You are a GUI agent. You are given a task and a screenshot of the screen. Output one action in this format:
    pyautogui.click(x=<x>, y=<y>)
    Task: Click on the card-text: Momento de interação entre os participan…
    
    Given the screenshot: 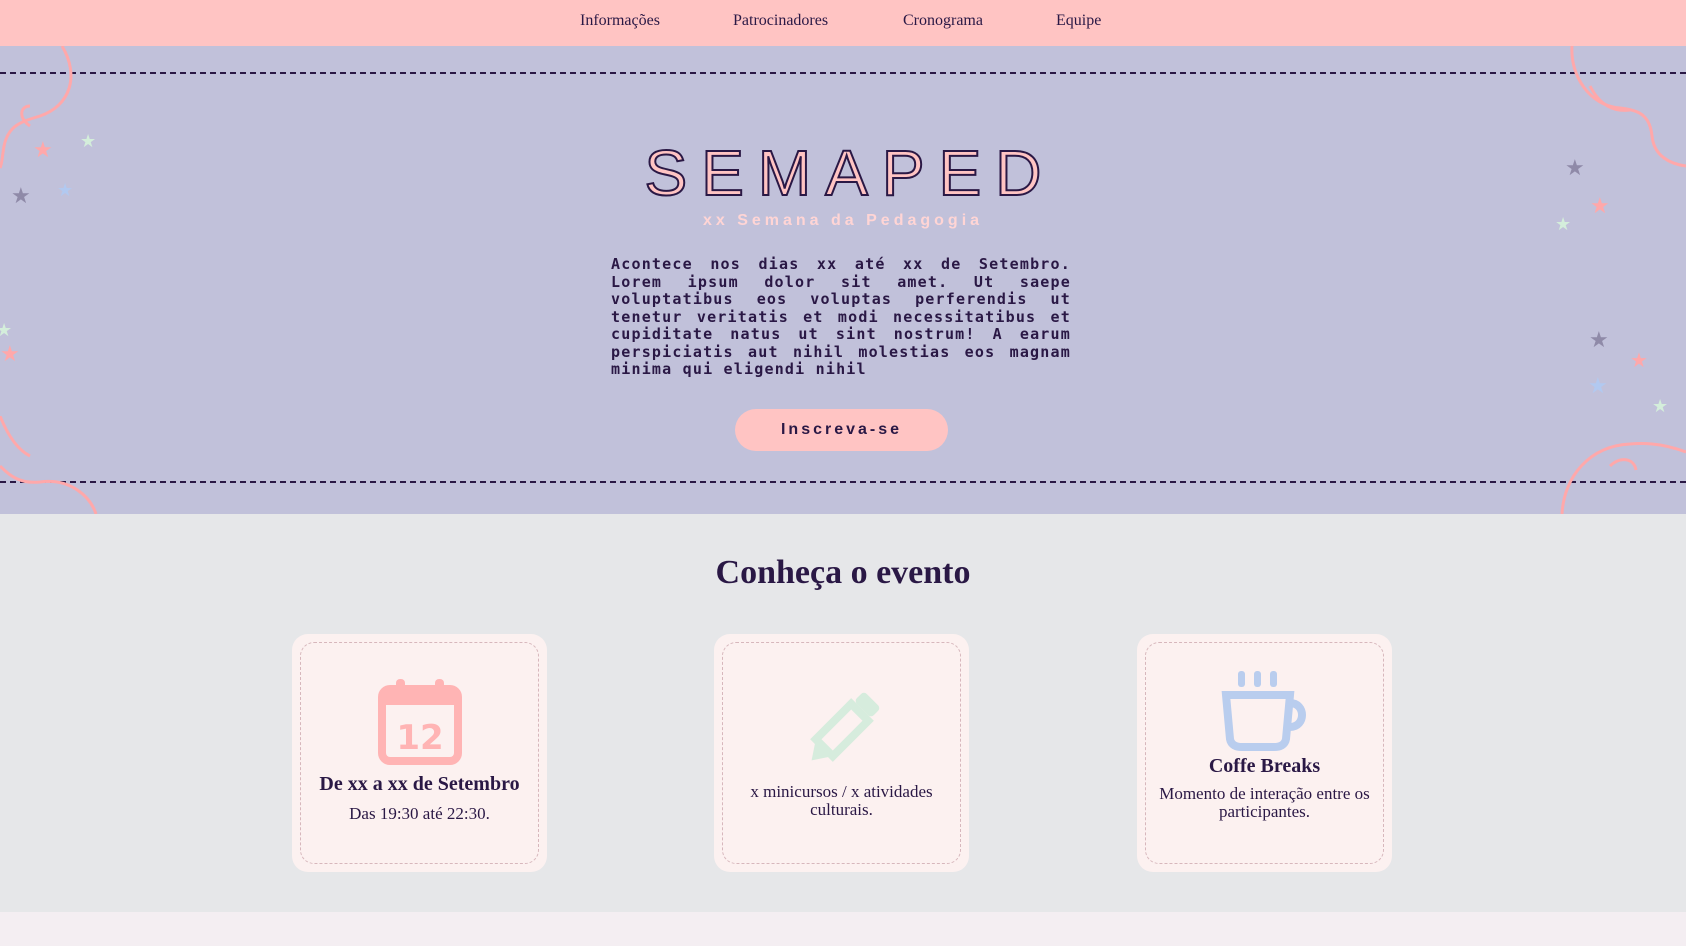 What is the action you would take?
    pyautogui.click(x=1264, y=802)
    